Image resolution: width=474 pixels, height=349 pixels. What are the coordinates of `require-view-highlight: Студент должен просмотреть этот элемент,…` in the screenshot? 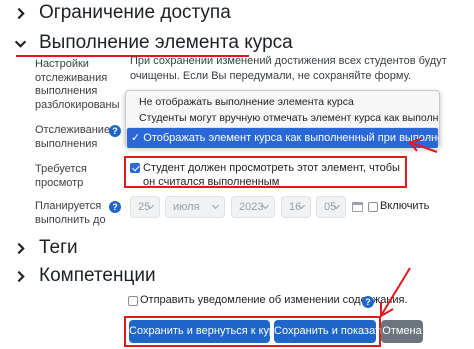 It's located at (265, 172).